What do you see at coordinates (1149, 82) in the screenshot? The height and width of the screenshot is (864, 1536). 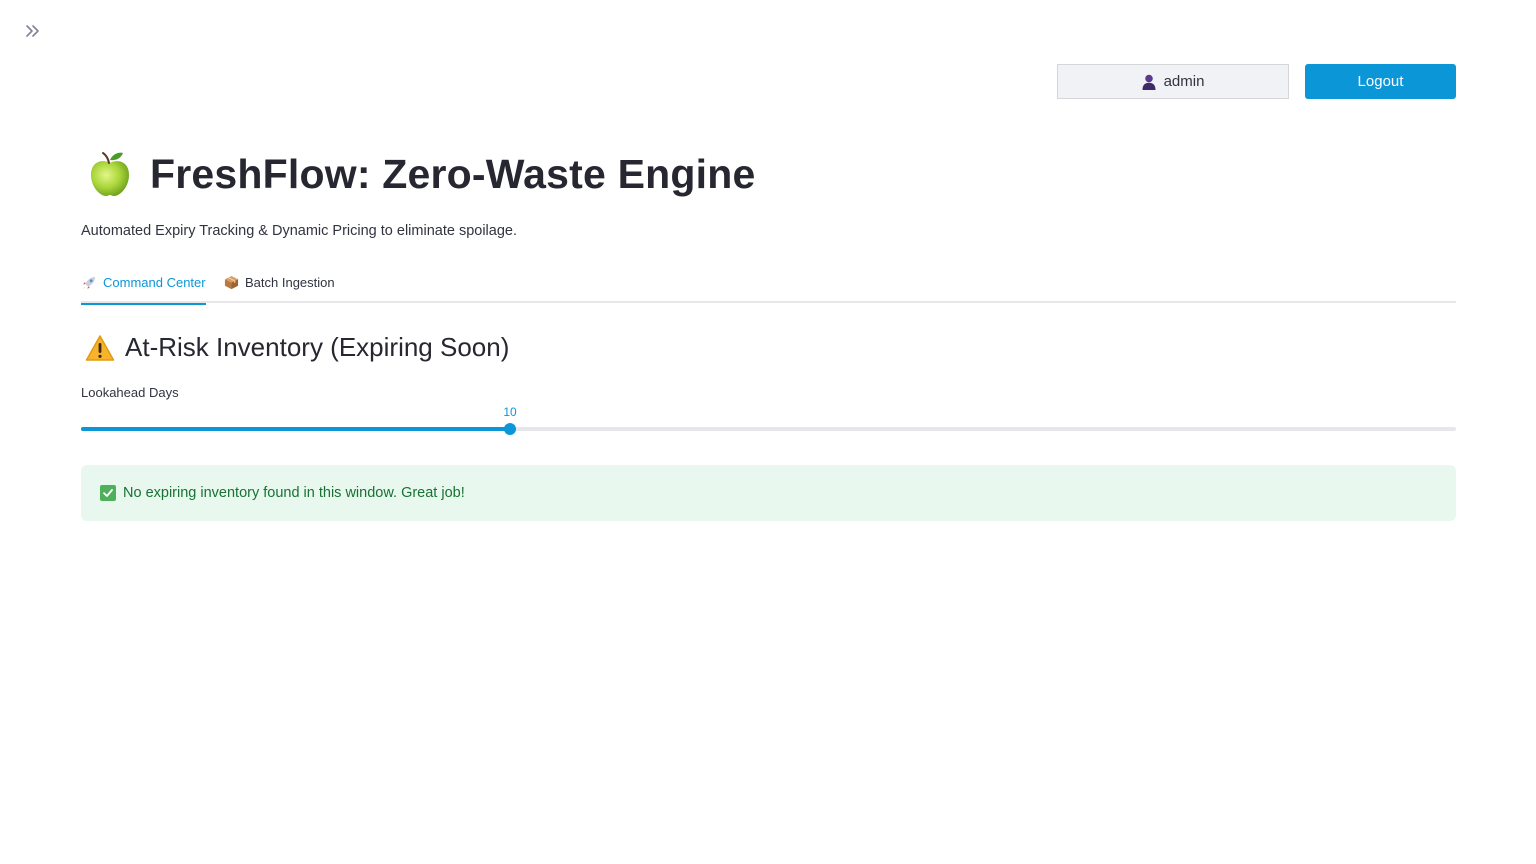 I see `user-icon` at bounding box center [1149, 82].